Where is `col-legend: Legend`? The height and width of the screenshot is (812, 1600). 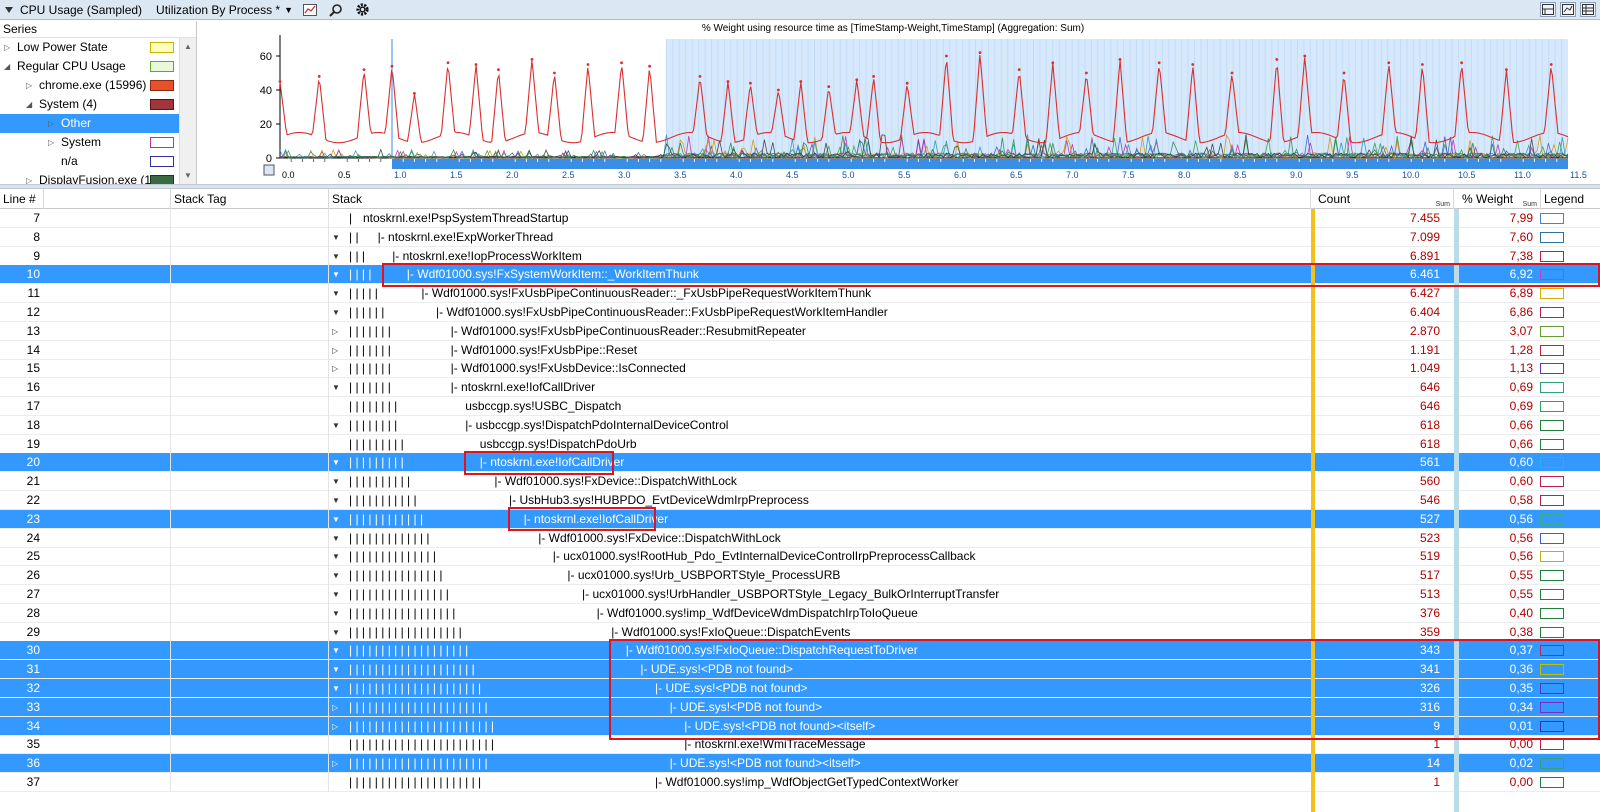
col-legend: Legend is located at coordinates (1570, 199).